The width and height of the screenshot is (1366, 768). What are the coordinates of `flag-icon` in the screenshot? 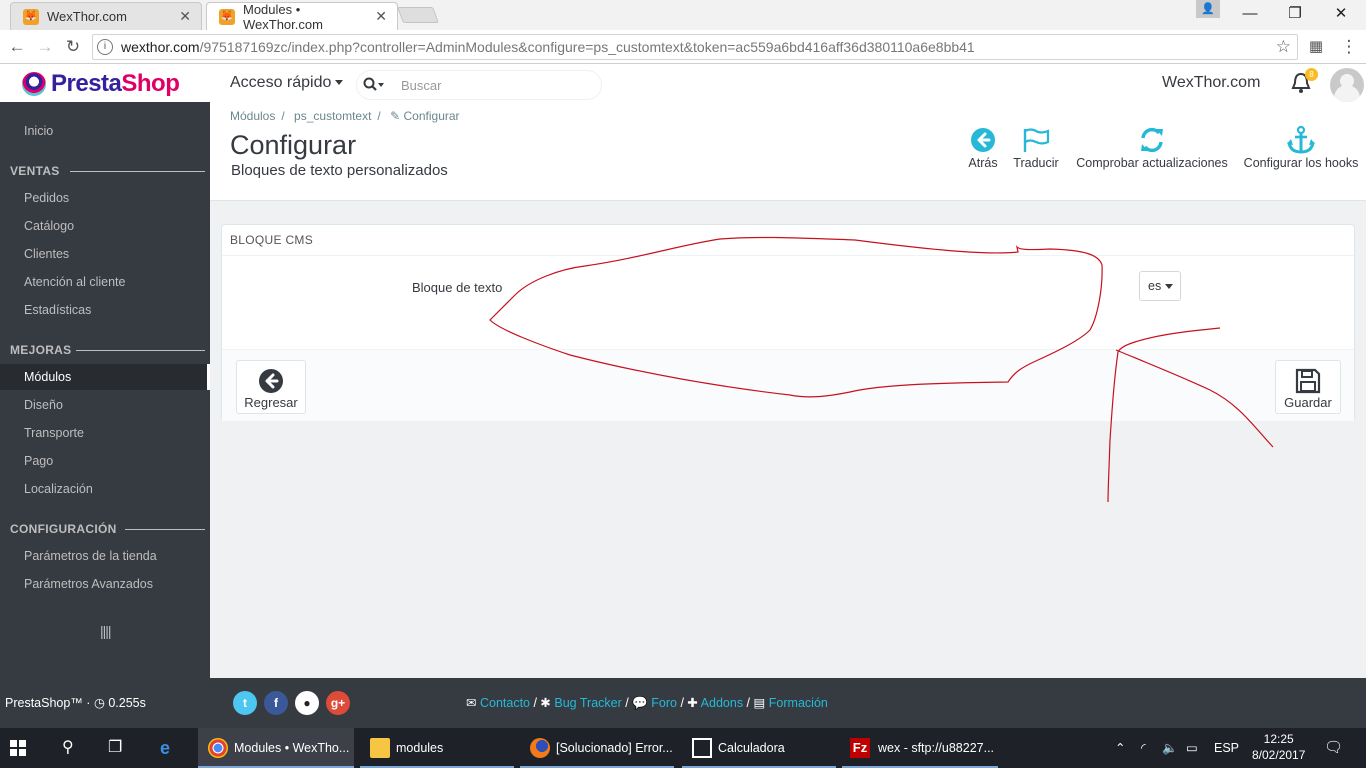 It's located at (1036, 140).